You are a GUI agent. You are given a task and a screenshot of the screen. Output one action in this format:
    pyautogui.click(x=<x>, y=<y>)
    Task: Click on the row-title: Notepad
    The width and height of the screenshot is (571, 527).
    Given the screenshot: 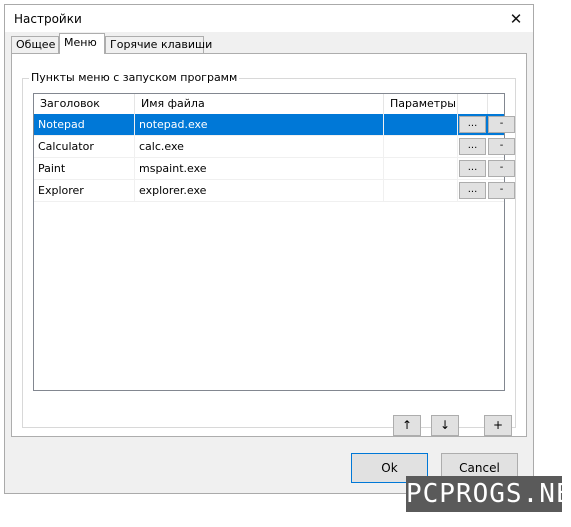 What is the action you would take?
    pyautogui.click(x=84, y=124)
    